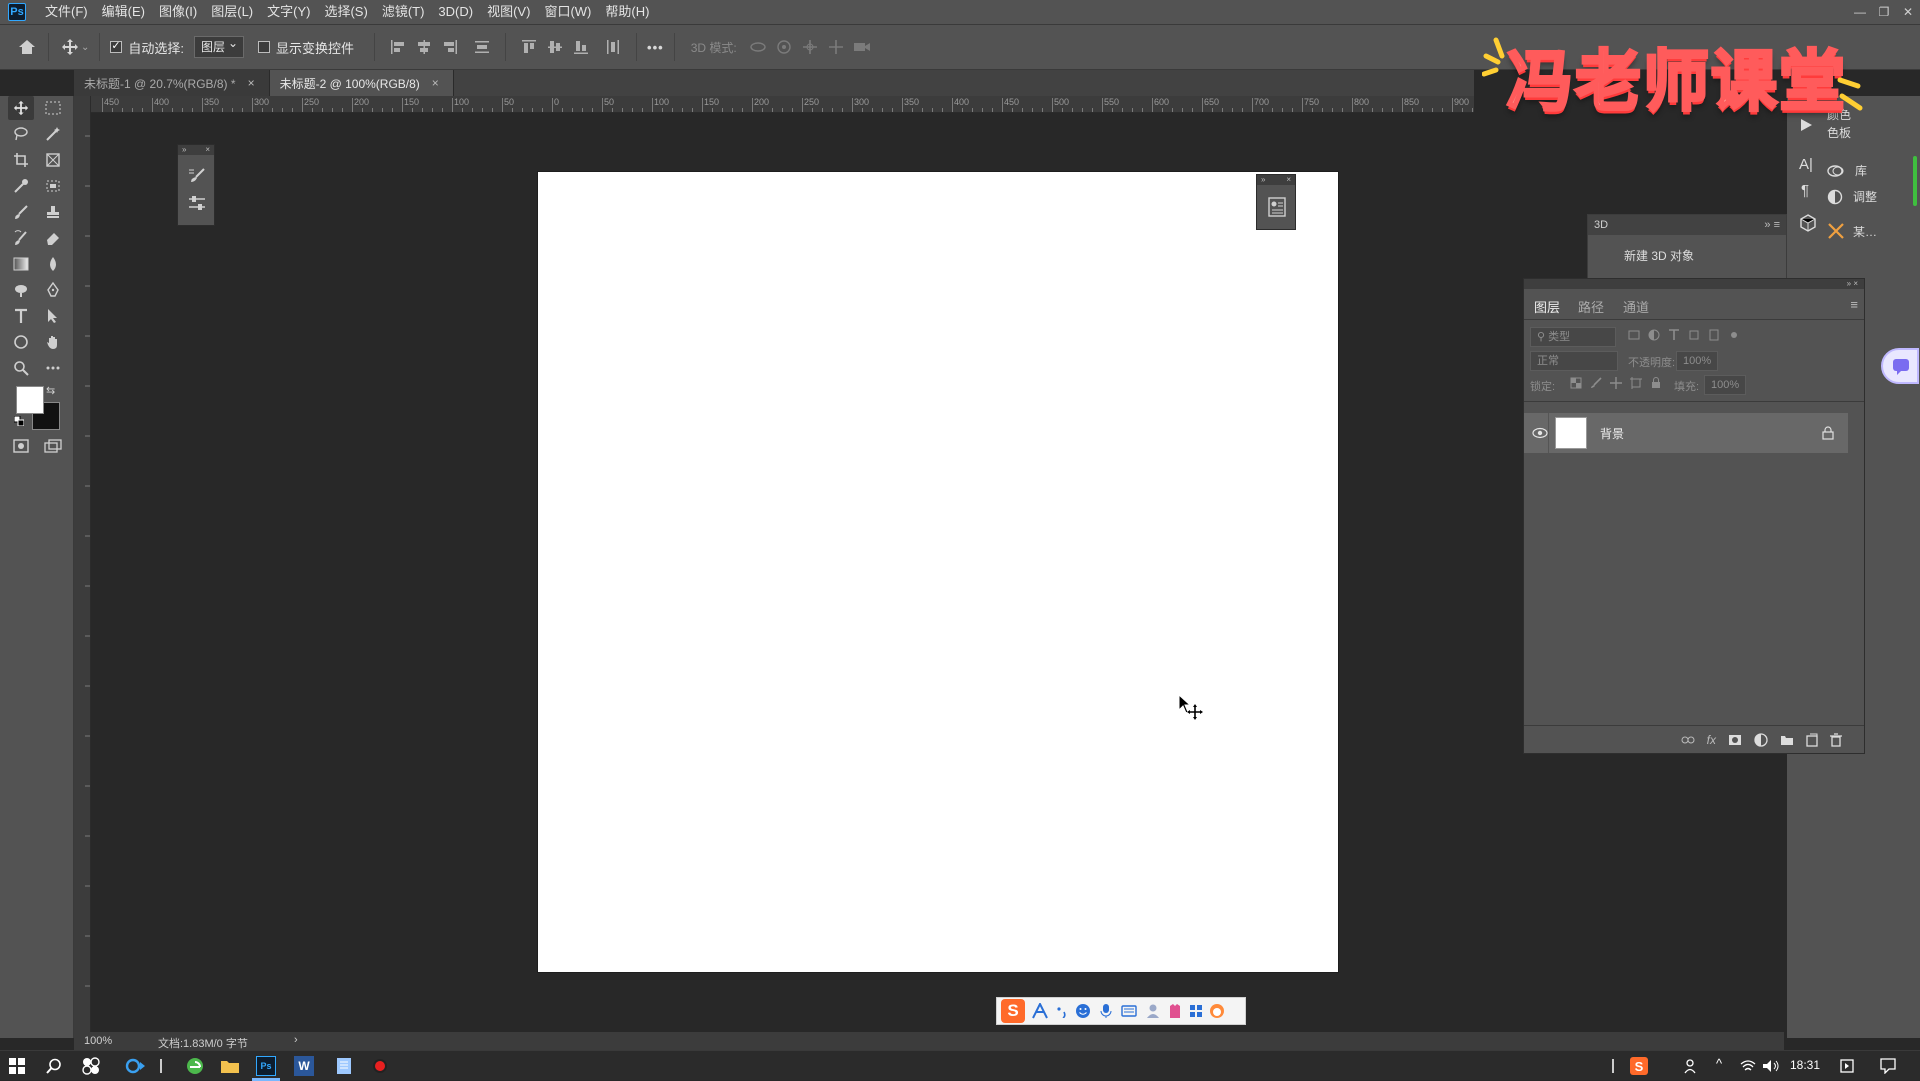 This screenshot has width=1920, height=1081. What do you see at coordinates (1900, 366) in the screenshot?
I see `floating-assistant-button` at bounding box center [1900, 366].